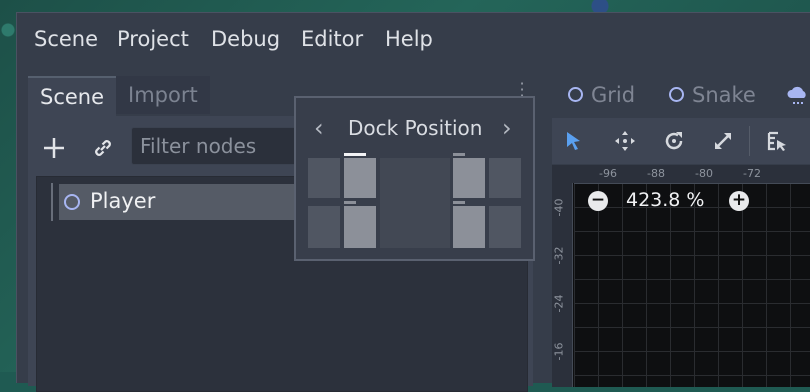  I want to click on instance-scene-button, so click(103, 148).